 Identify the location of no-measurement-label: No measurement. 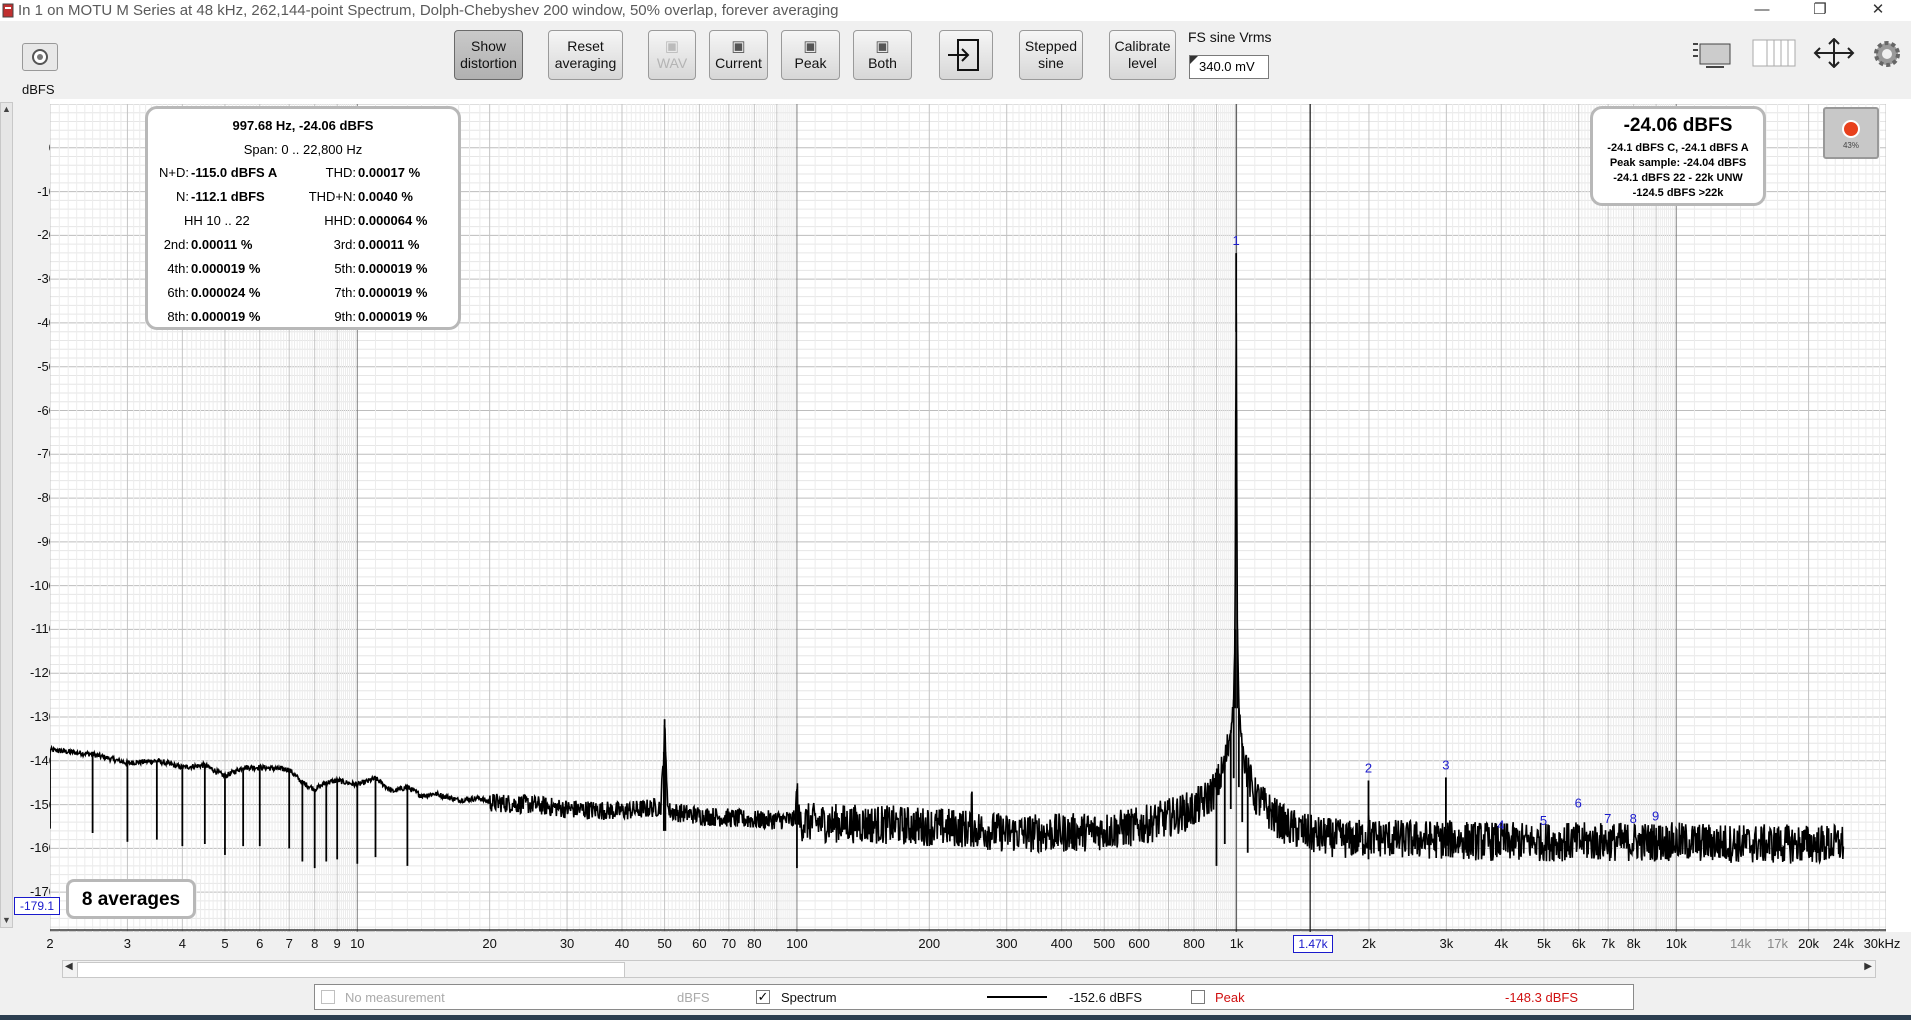
(395, 997).